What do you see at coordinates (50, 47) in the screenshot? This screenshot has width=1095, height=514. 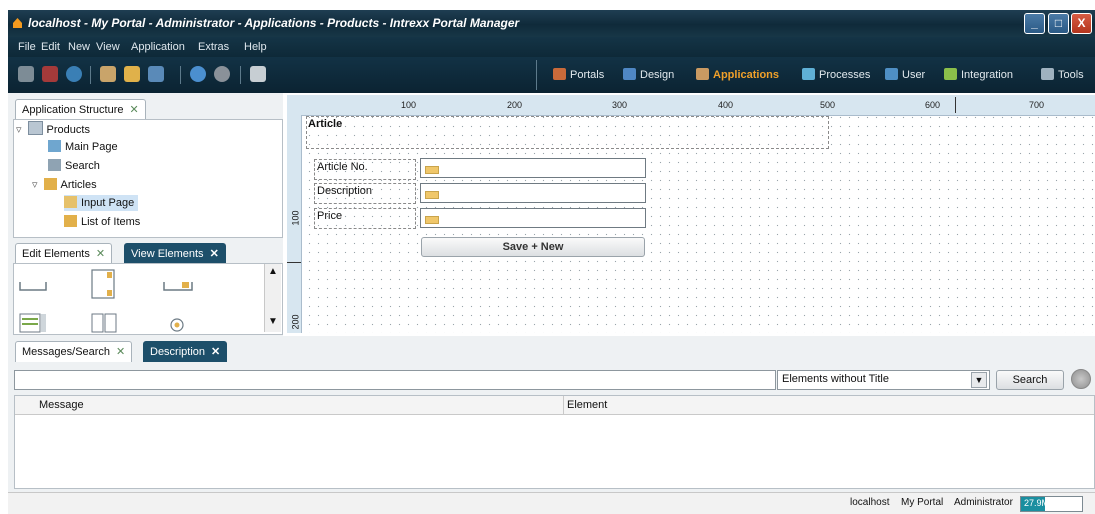 I see `menu-edit: Edit` at bounding box center [50, 47].